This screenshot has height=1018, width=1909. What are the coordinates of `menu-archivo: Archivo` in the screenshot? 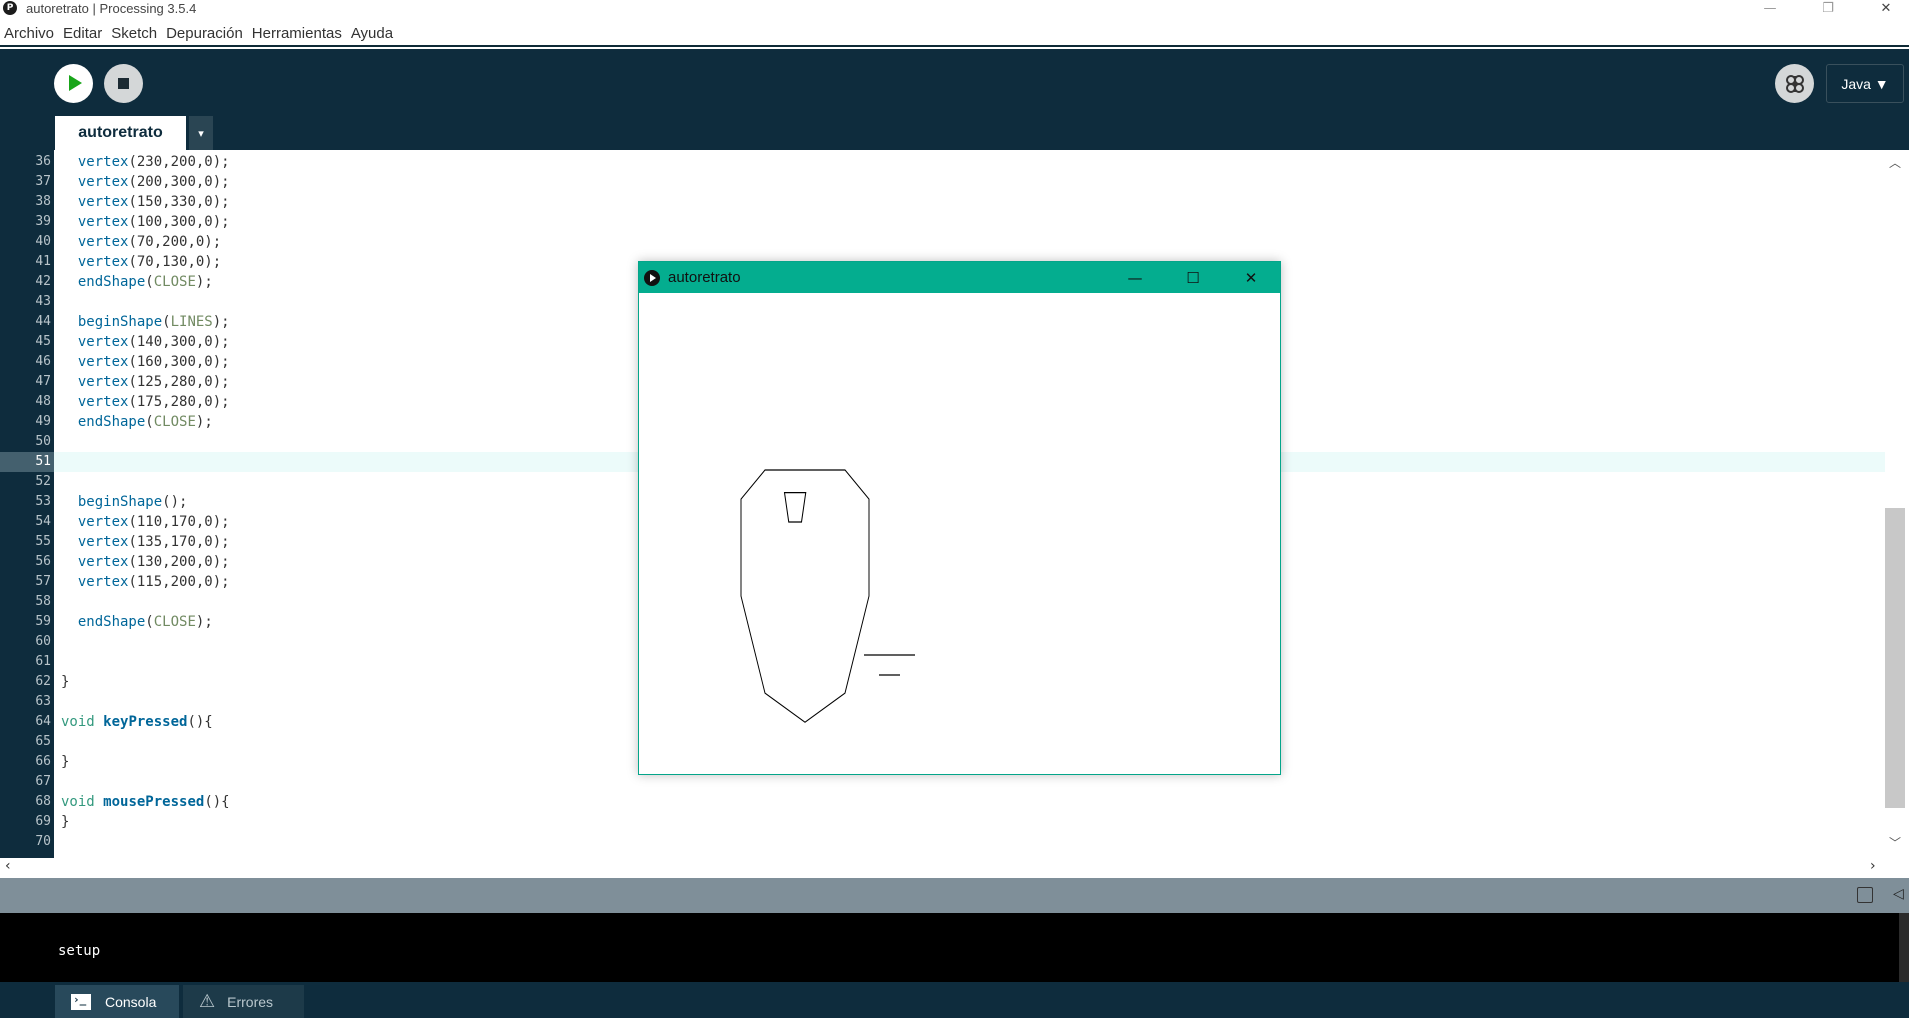 It's located at (29, 33).